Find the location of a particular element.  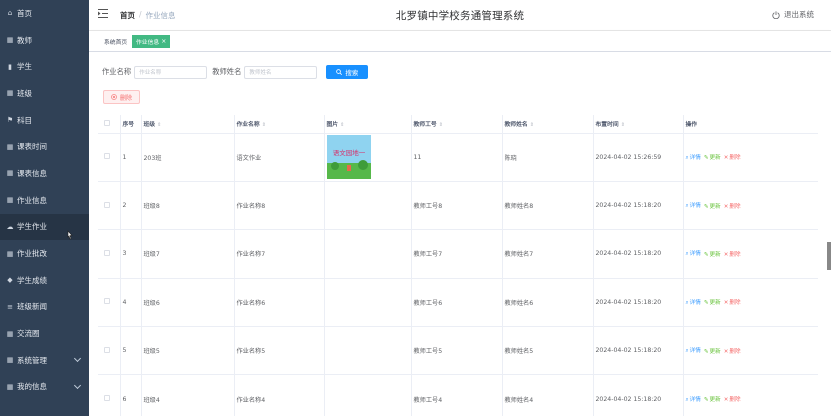

column-header: 图片 ⇕ is located at coordinates (368, 124).